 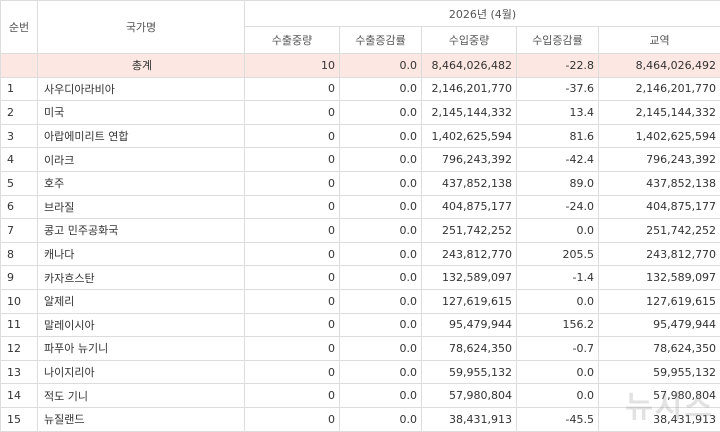 What do you see at coordinates (19, 349) in the screenshot?
I see `rank-cell: 12` at bounding box center [19, 349].